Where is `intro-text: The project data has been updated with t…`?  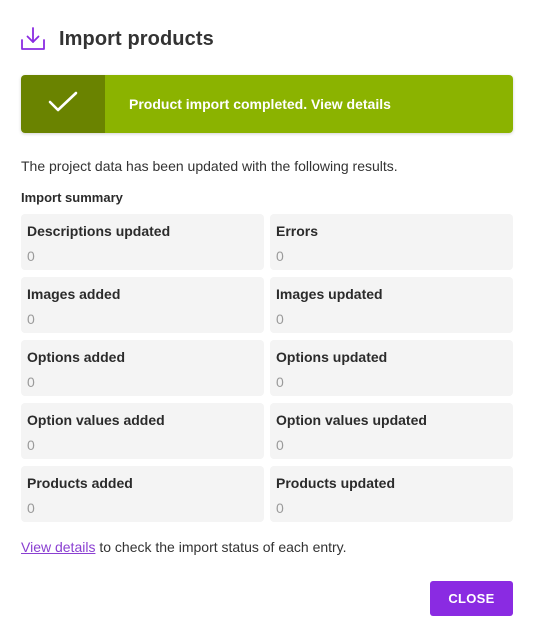
intro-text: The project data has been updated with t… is located at coordinates (209, 166).